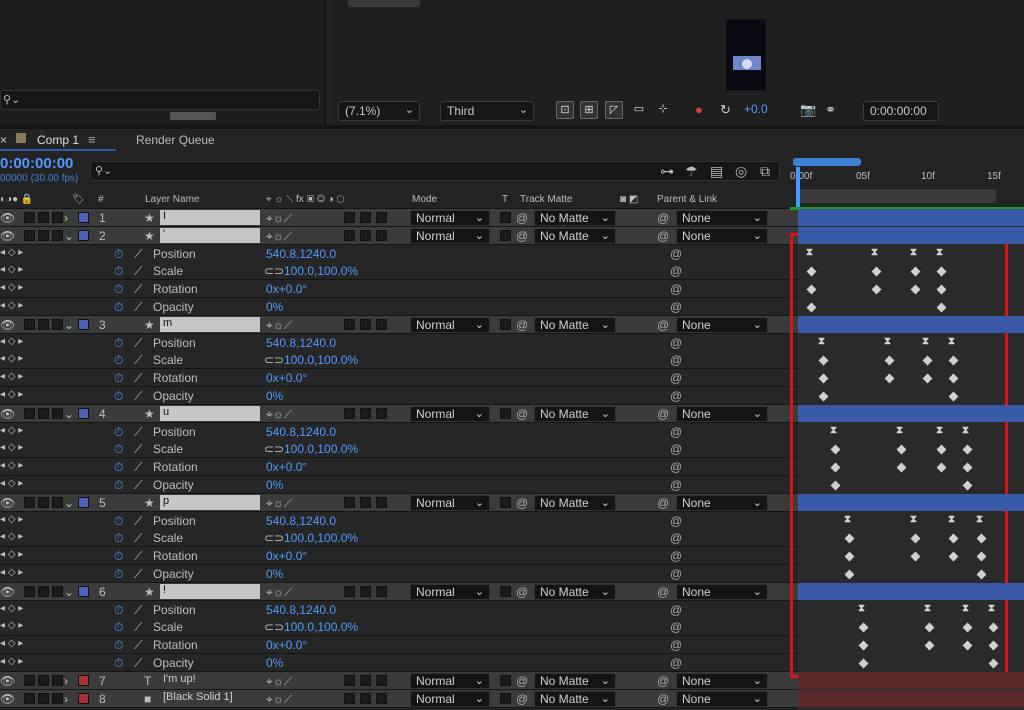 This screenshot has height=710, width=1024. What do you see at coordinates (193, 116) in the screenshot?
I see `project-scrollbar` at bounding box center [193, 116].